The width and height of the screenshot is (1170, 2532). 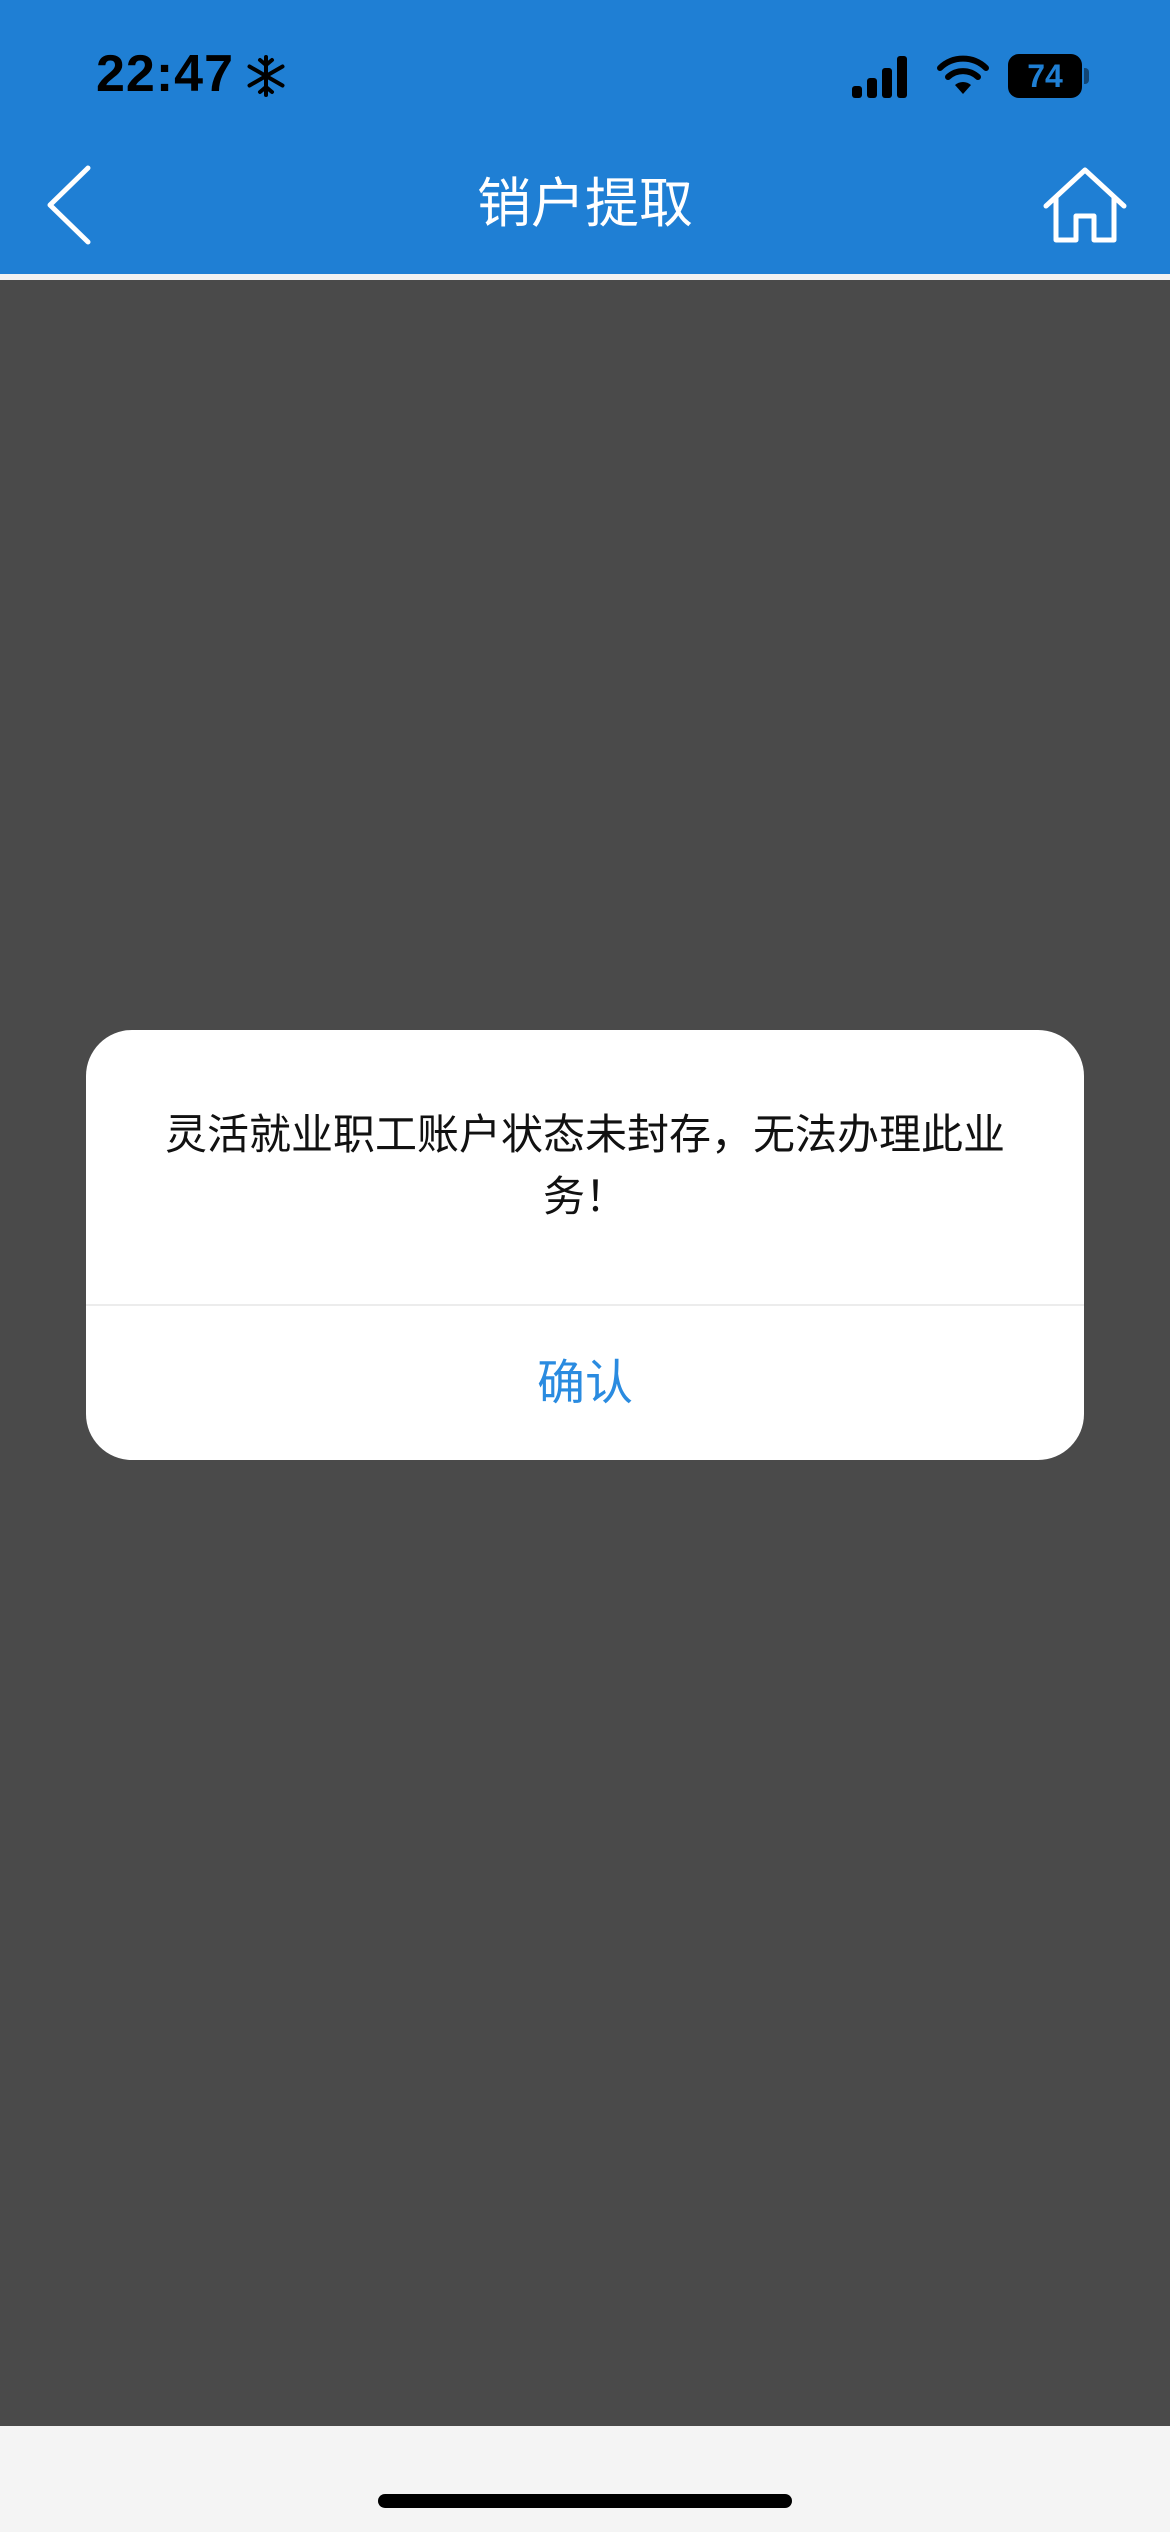 I want to click on header-divider, so click(x=585, y=277).